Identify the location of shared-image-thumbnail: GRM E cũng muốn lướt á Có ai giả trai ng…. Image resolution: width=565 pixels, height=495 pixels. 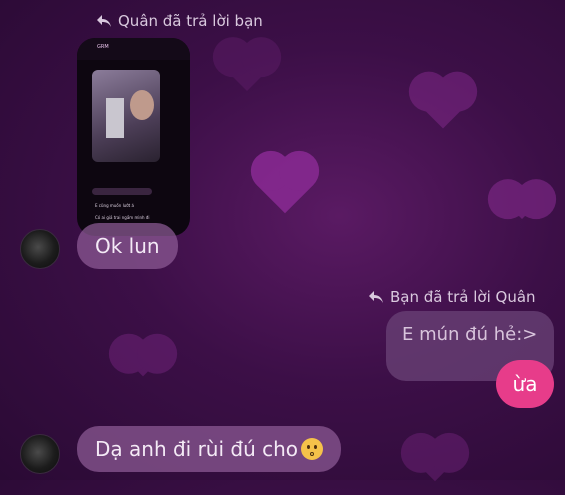
(133, 137).